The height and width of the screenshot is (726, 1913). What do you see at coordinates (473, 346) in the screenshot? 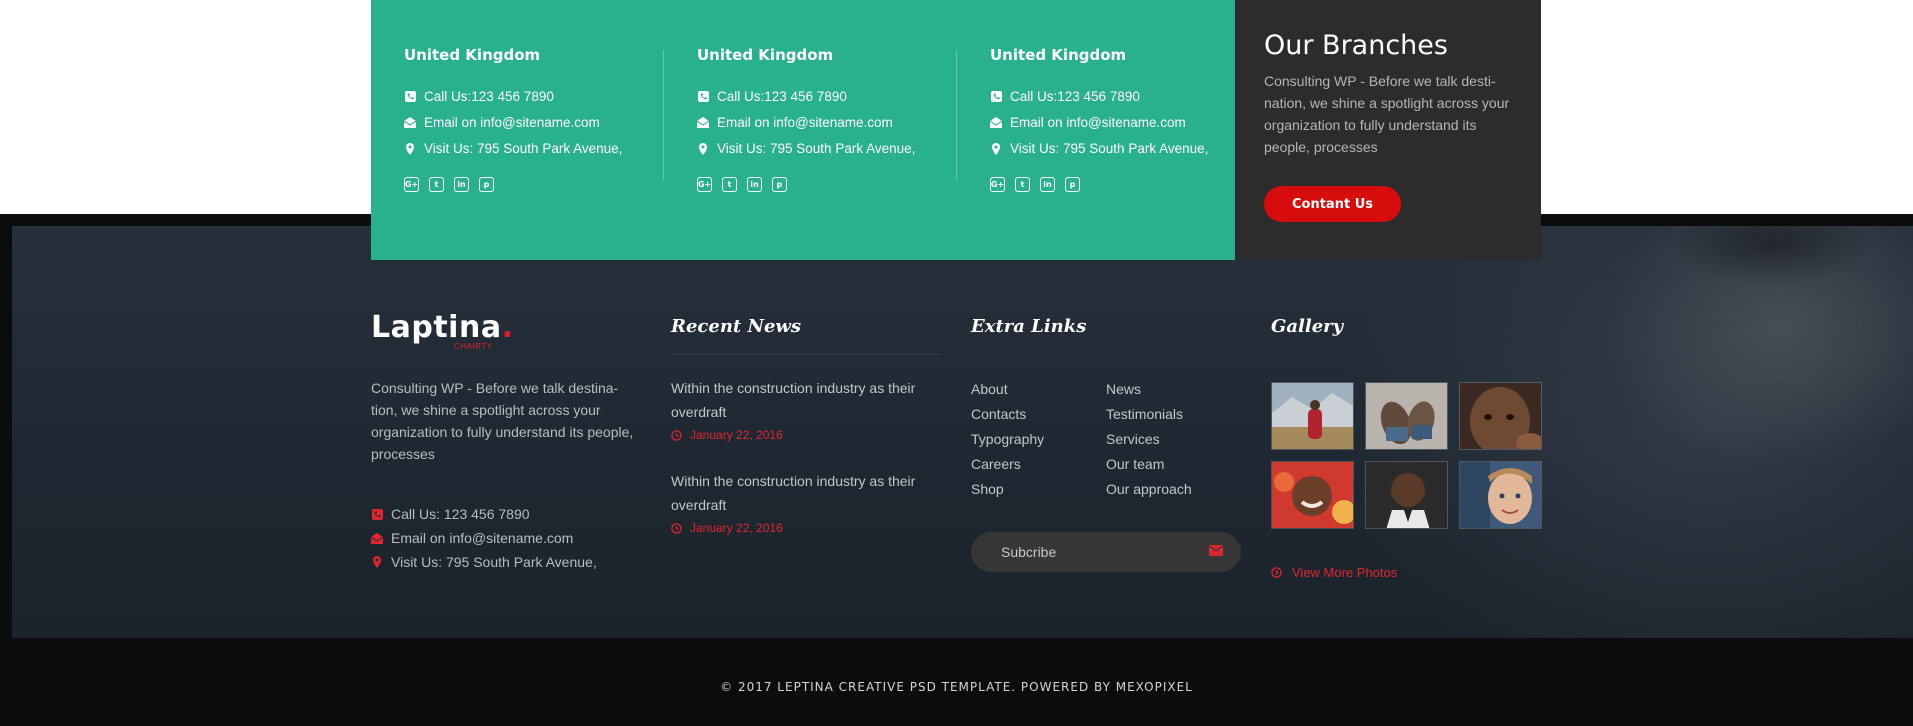
I see `logo-tagline: CHAIRTY` at bounding box center [473, 346].